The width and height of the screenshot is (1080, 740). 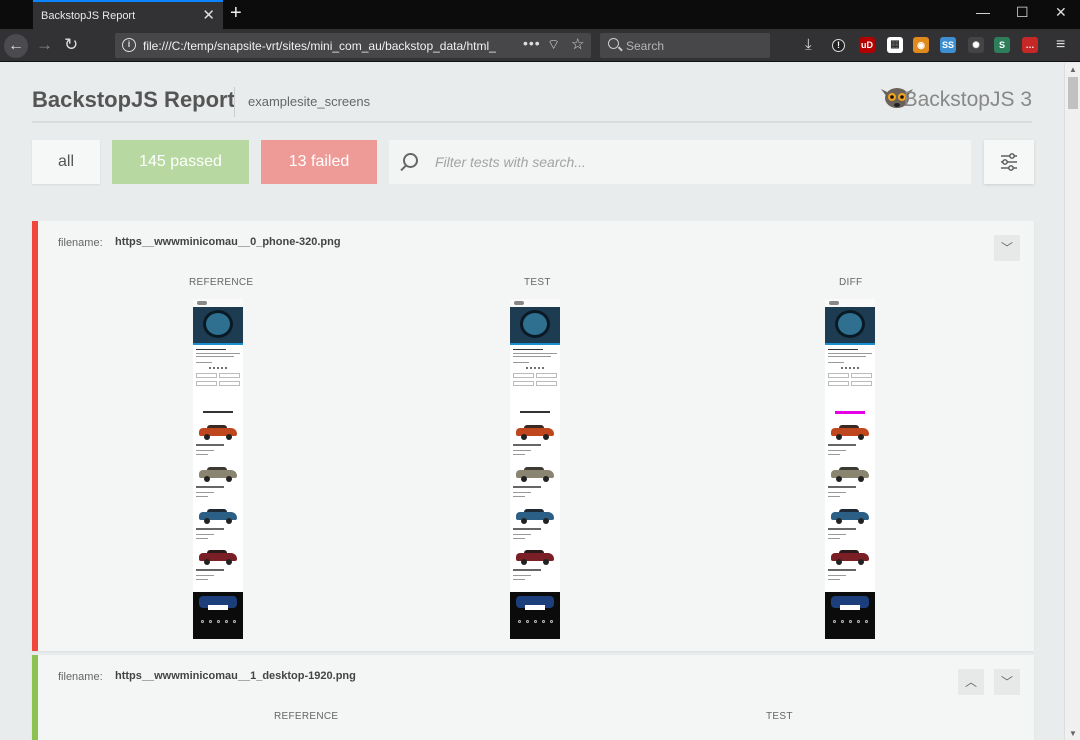 What do you see at coordinates (218, 607) in the screenshot?
I see `footer-cta` at bounding box center [218, 607].